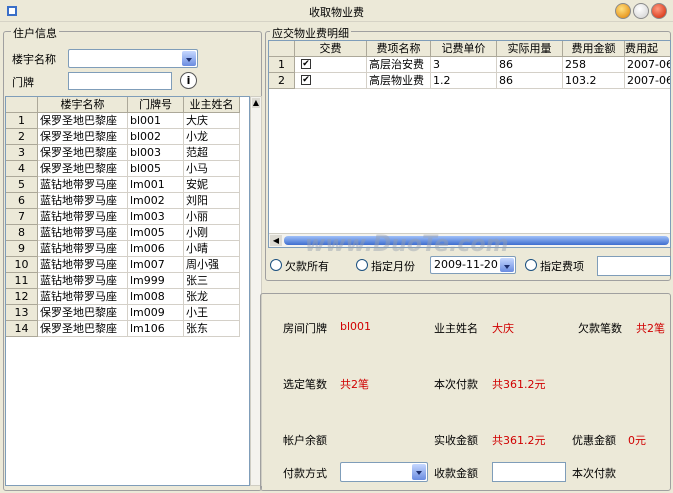 The image size is (673, 493). Describe the element at coordinates (156, 121) in the screenshot. I see `table-cell-plate: bl001` at that location.